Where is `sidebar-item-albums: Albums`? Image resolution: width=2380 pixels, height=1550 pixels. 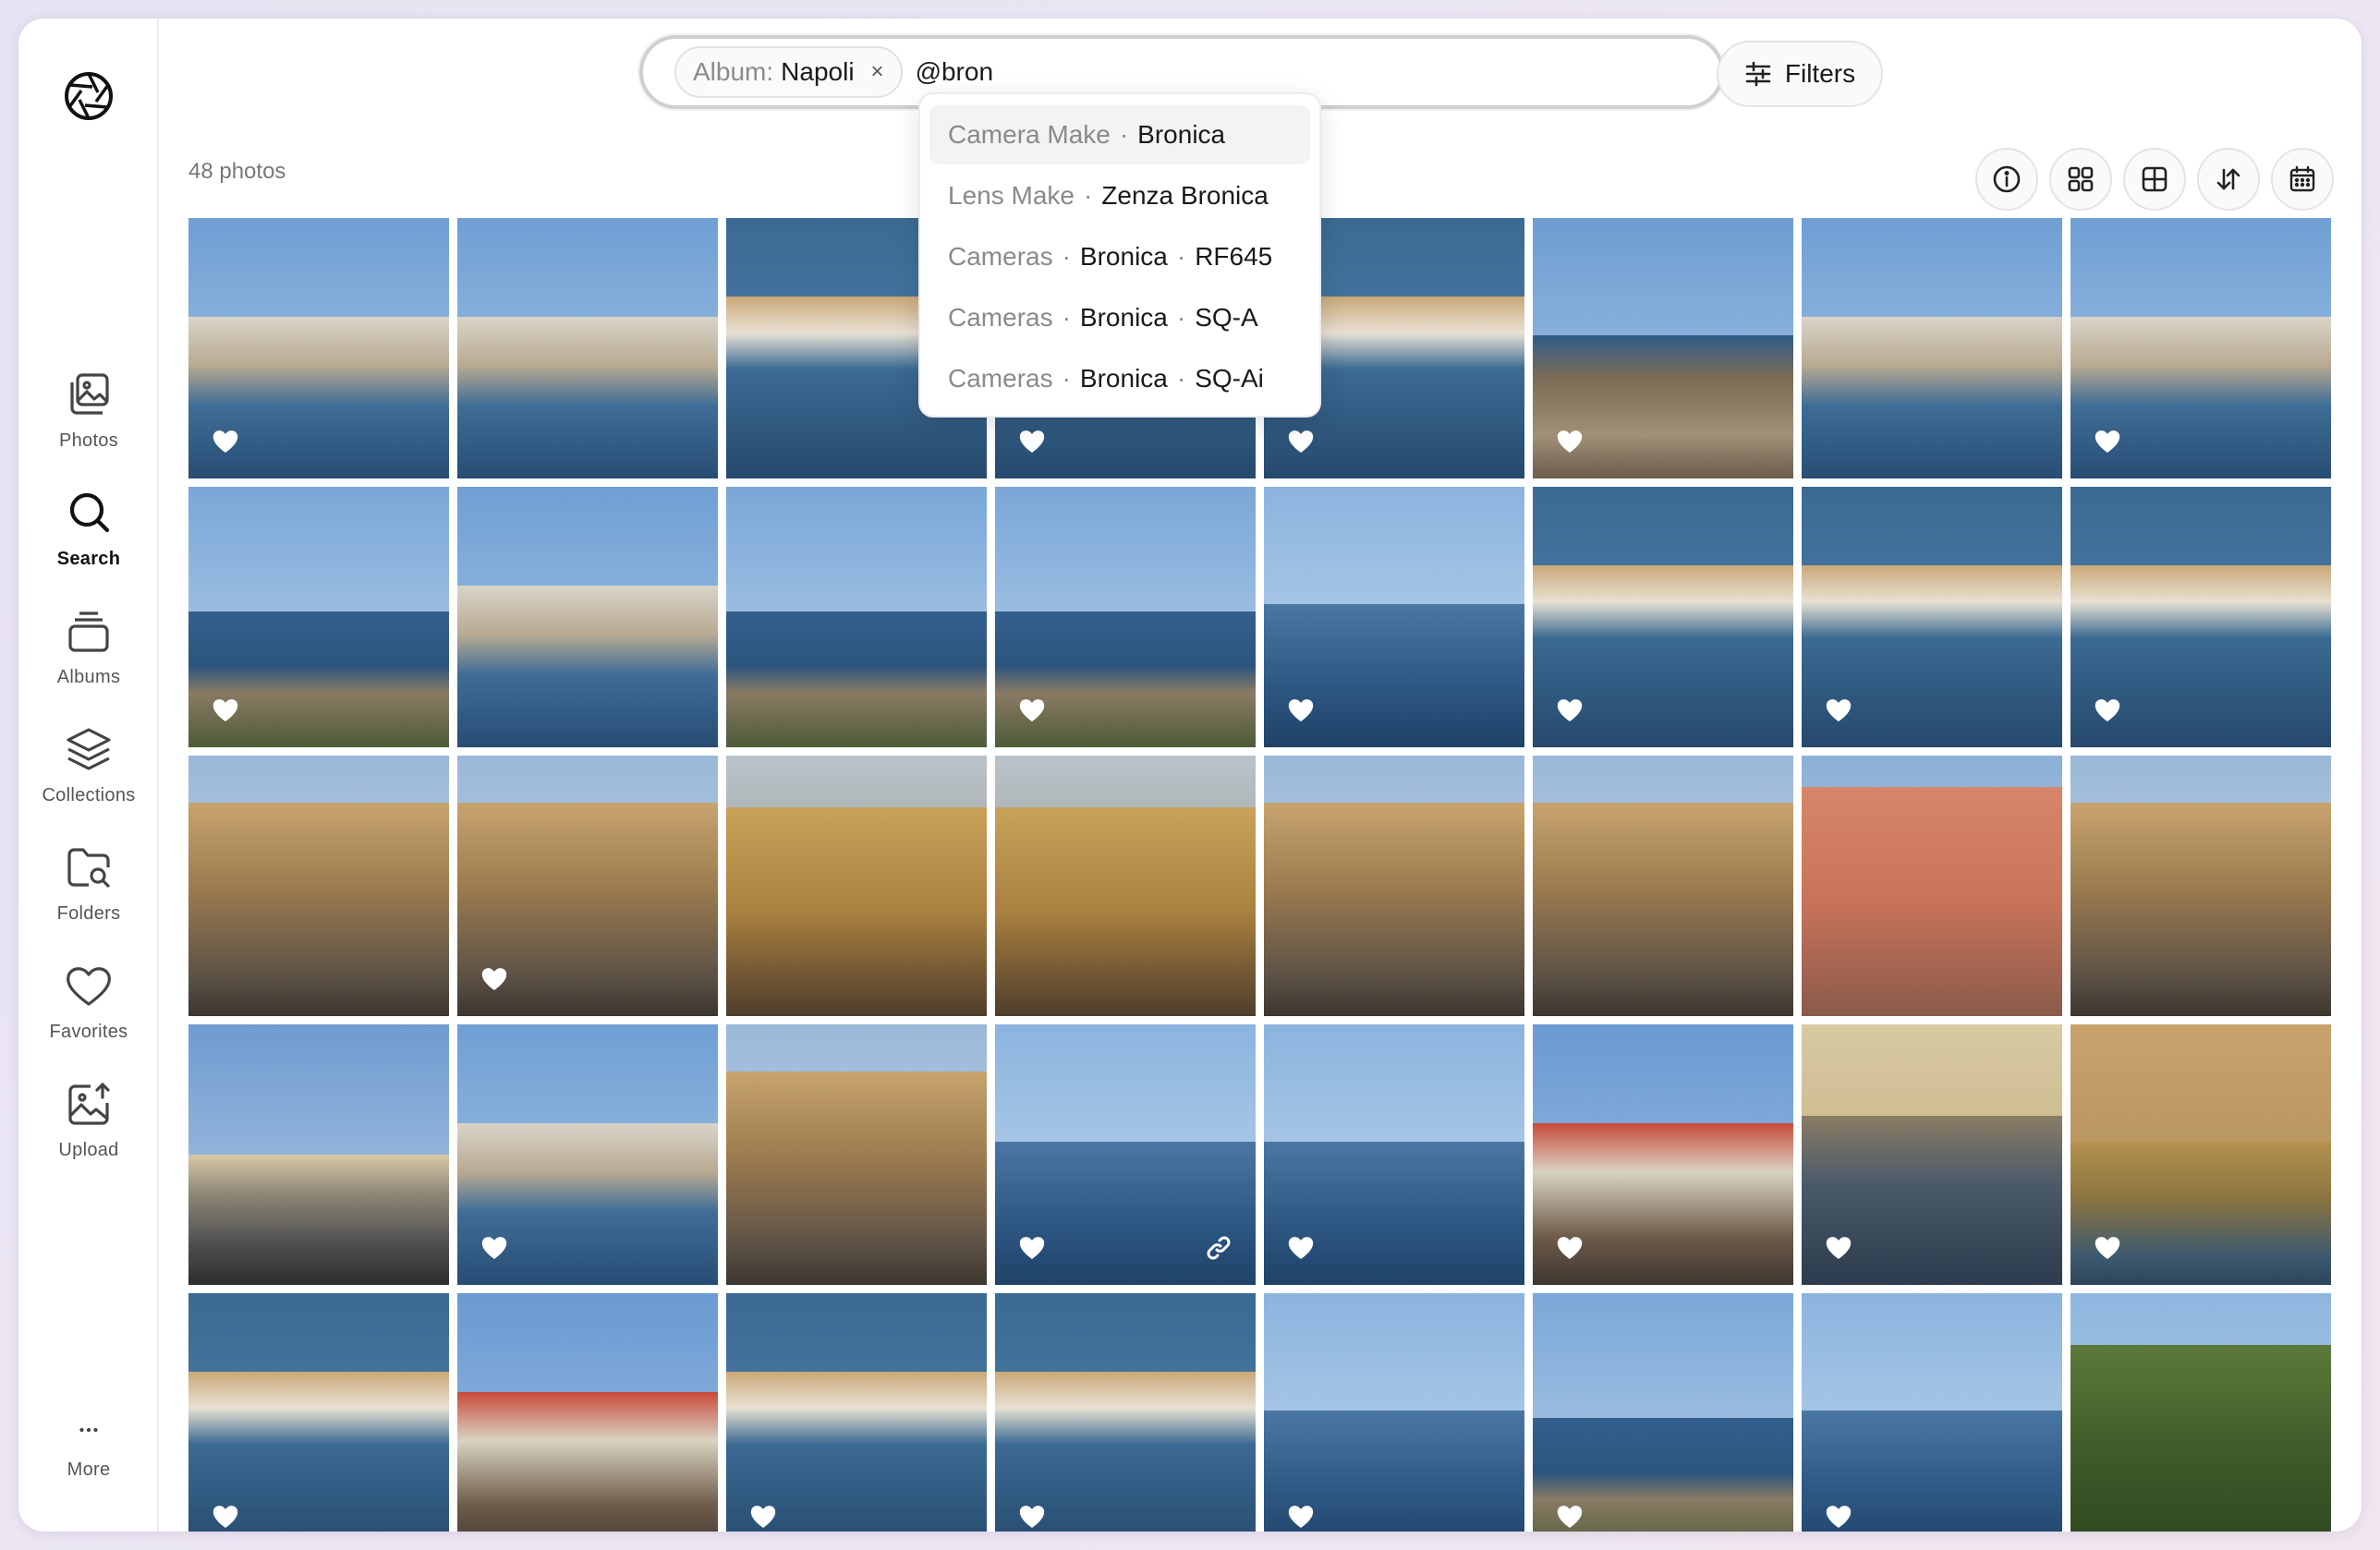
sidebar-item-albums: Albums is located at coordinates (88, 657).